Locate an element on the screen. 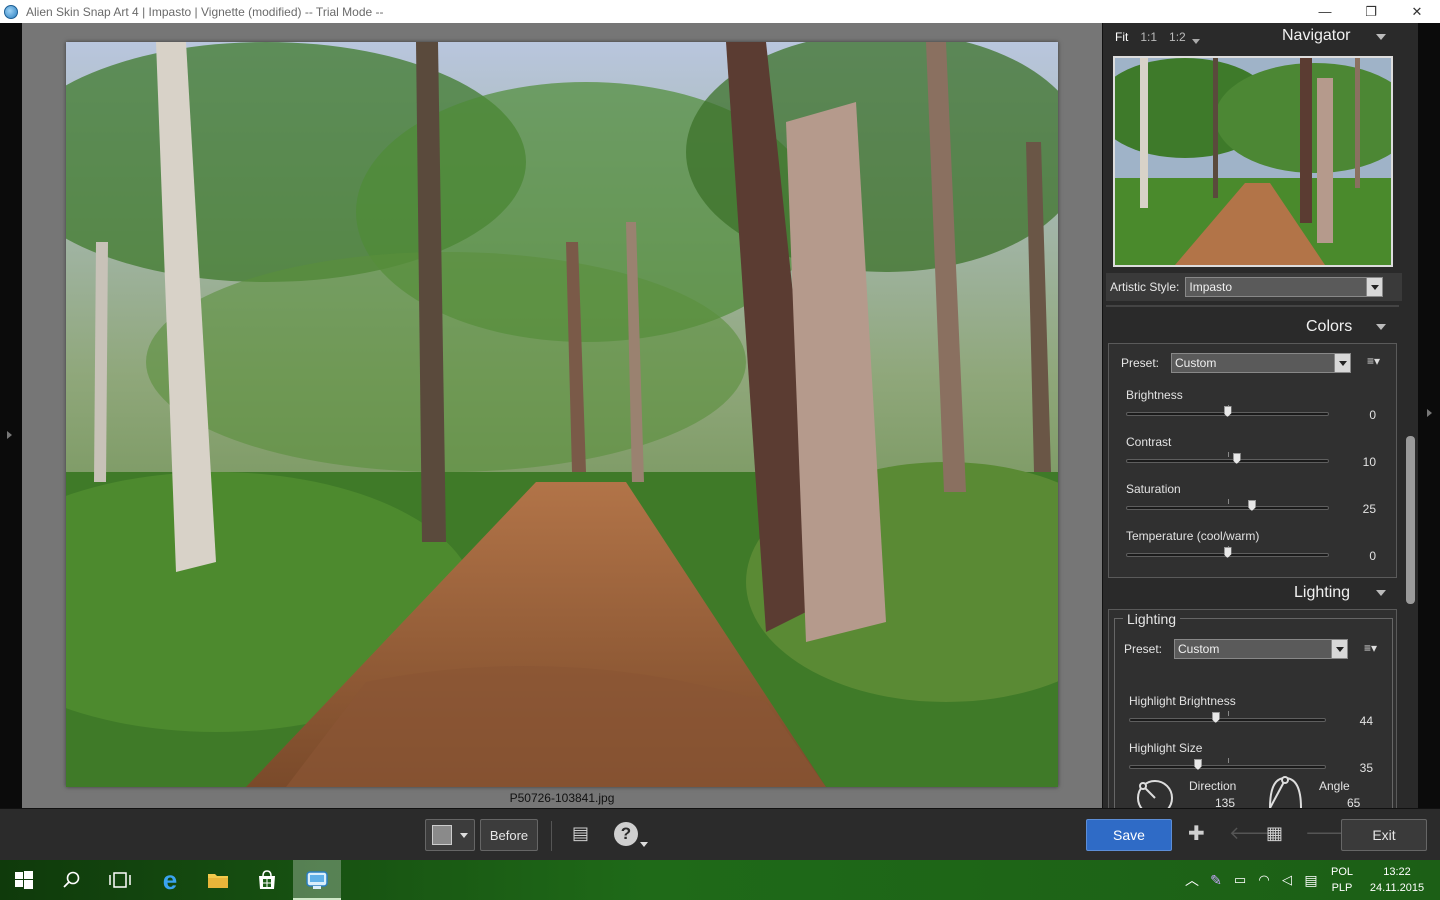 The image size is (1440, 900). save-button: Save is located at coordinates (1129, 835).